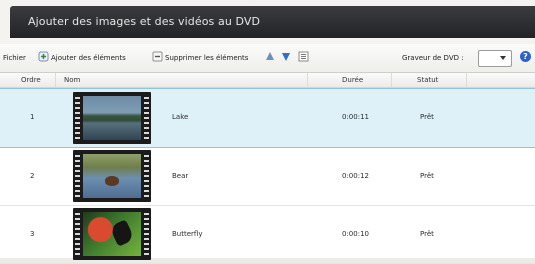  What do you see at coordinates (72, 80) in the screenshot?
I see `header-nom: Nom` at bounding box center [72, 80].